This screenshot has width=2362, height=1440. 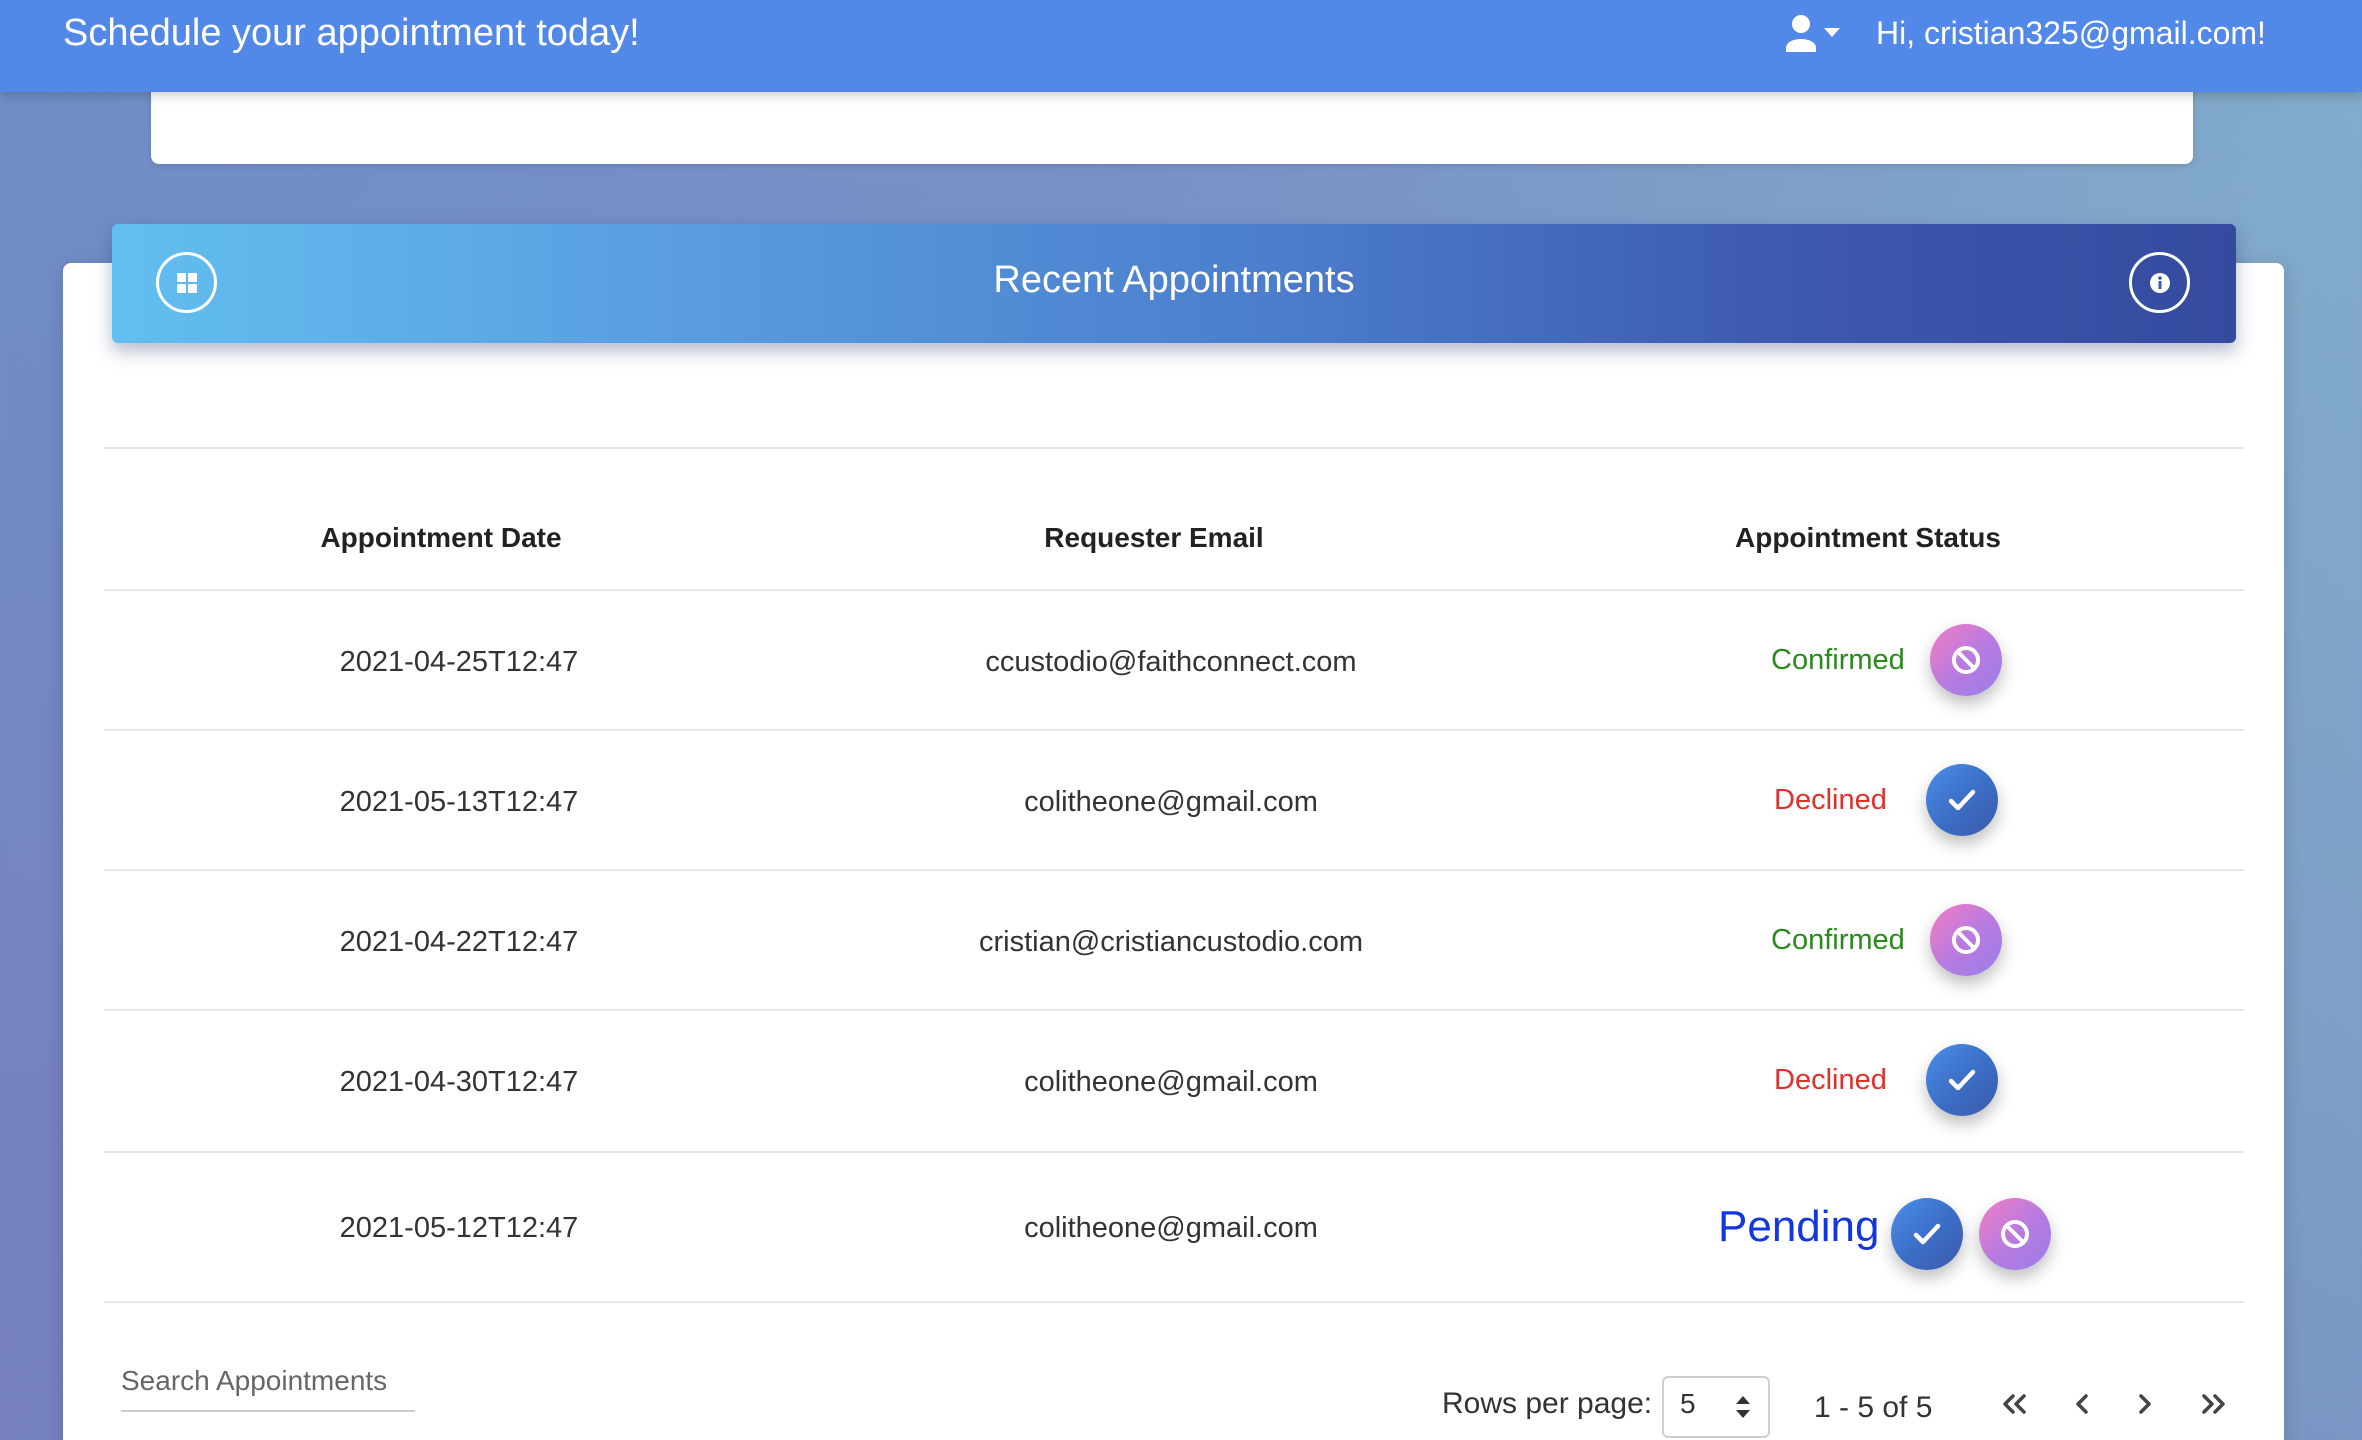 I want to click on double-chevron-left-icon, so click(x=2014, y=1404).